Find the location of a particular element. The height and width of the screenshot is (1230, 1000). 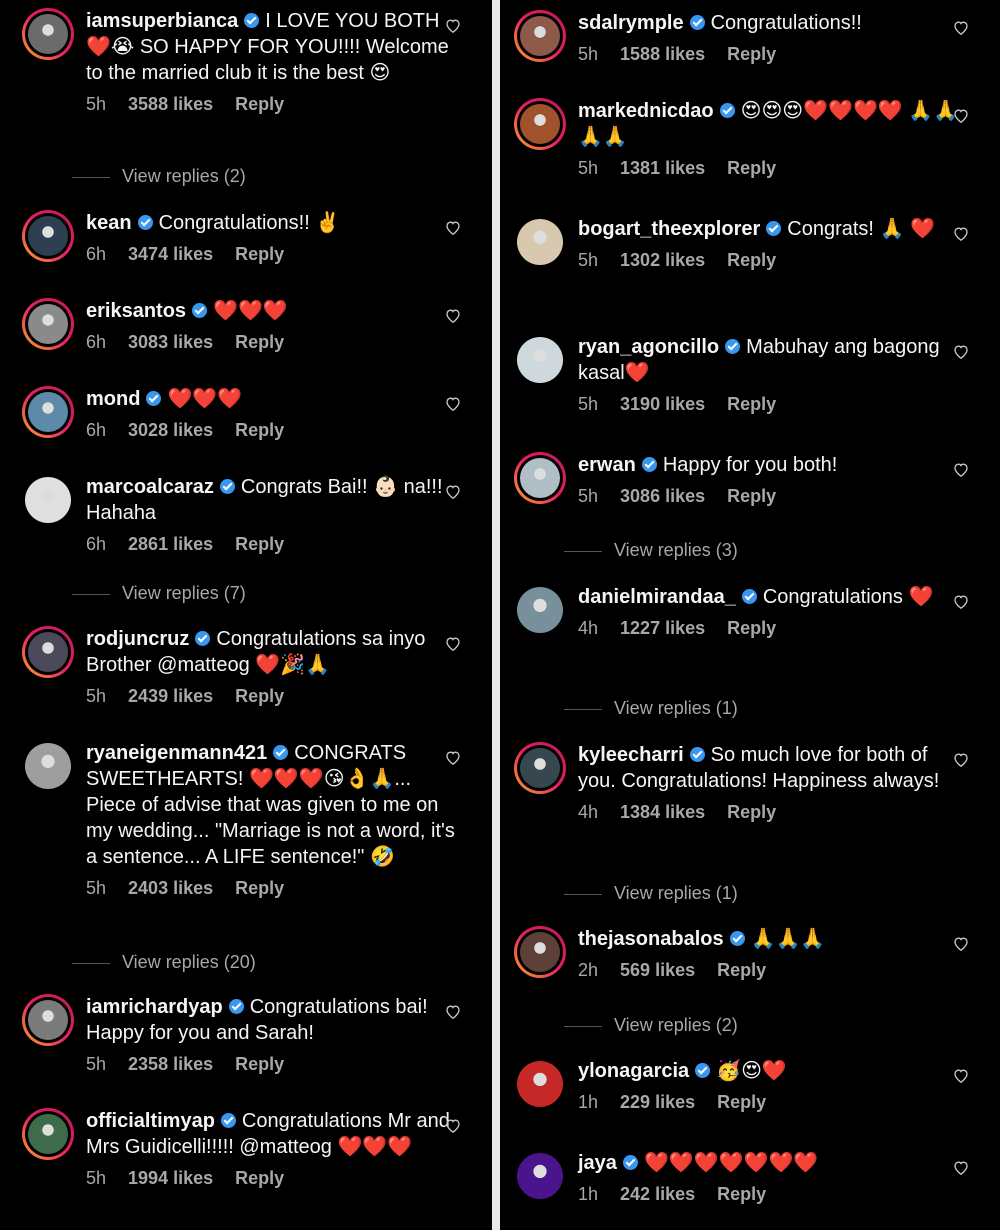

likes-count: 1302 likes is located at coordinates (662, 260).